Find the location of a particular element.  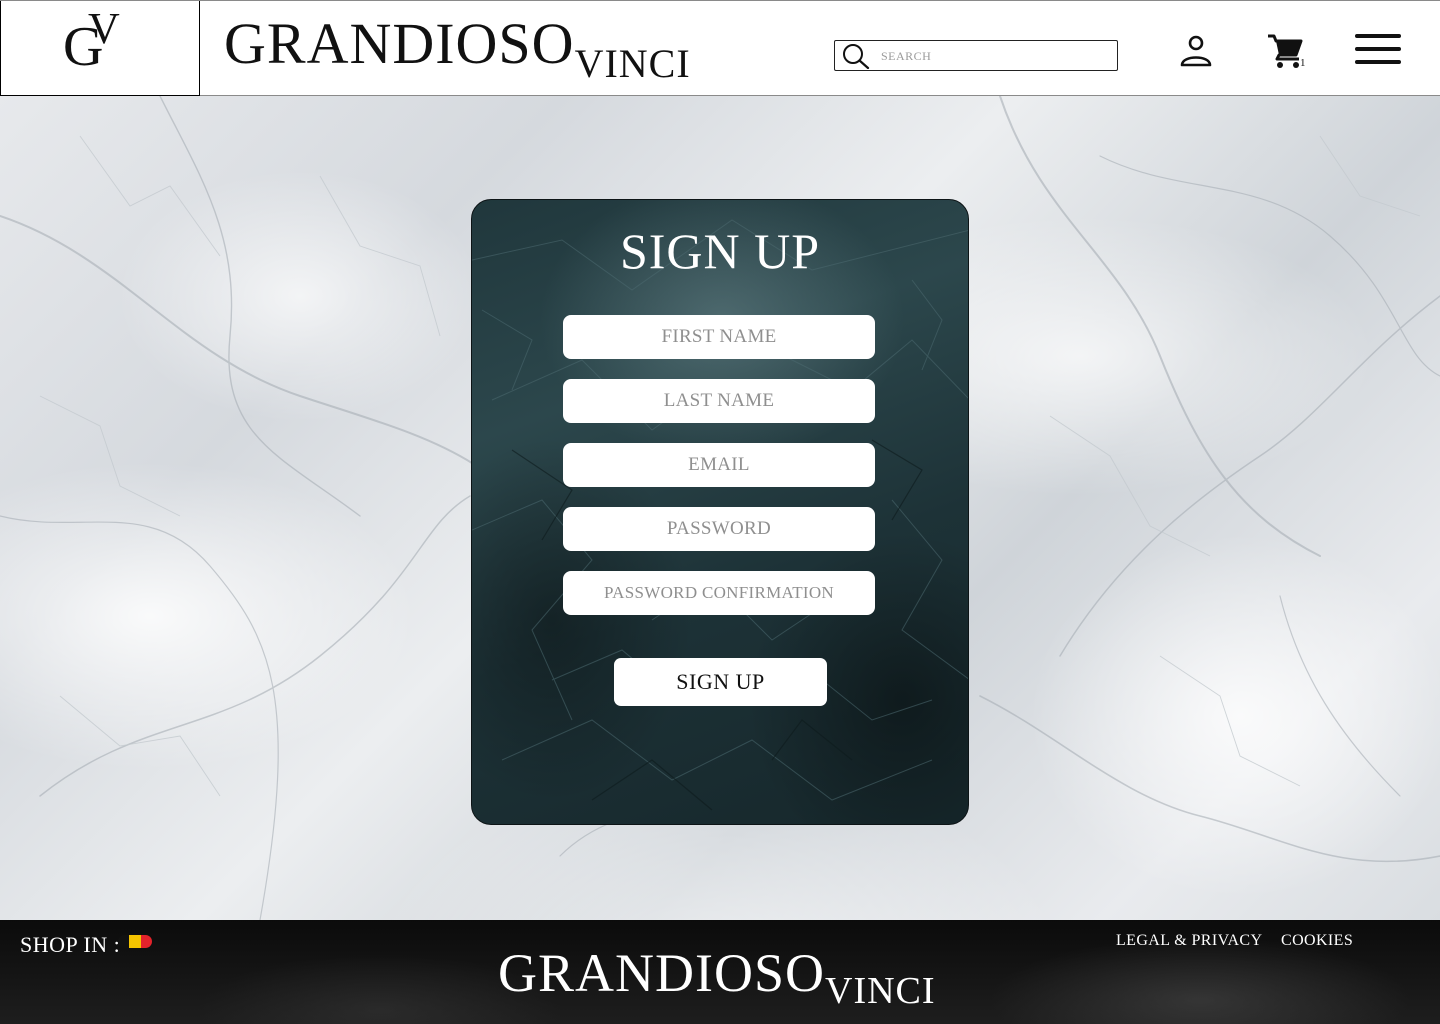

first-name-input is located at coordinates (719, 337).